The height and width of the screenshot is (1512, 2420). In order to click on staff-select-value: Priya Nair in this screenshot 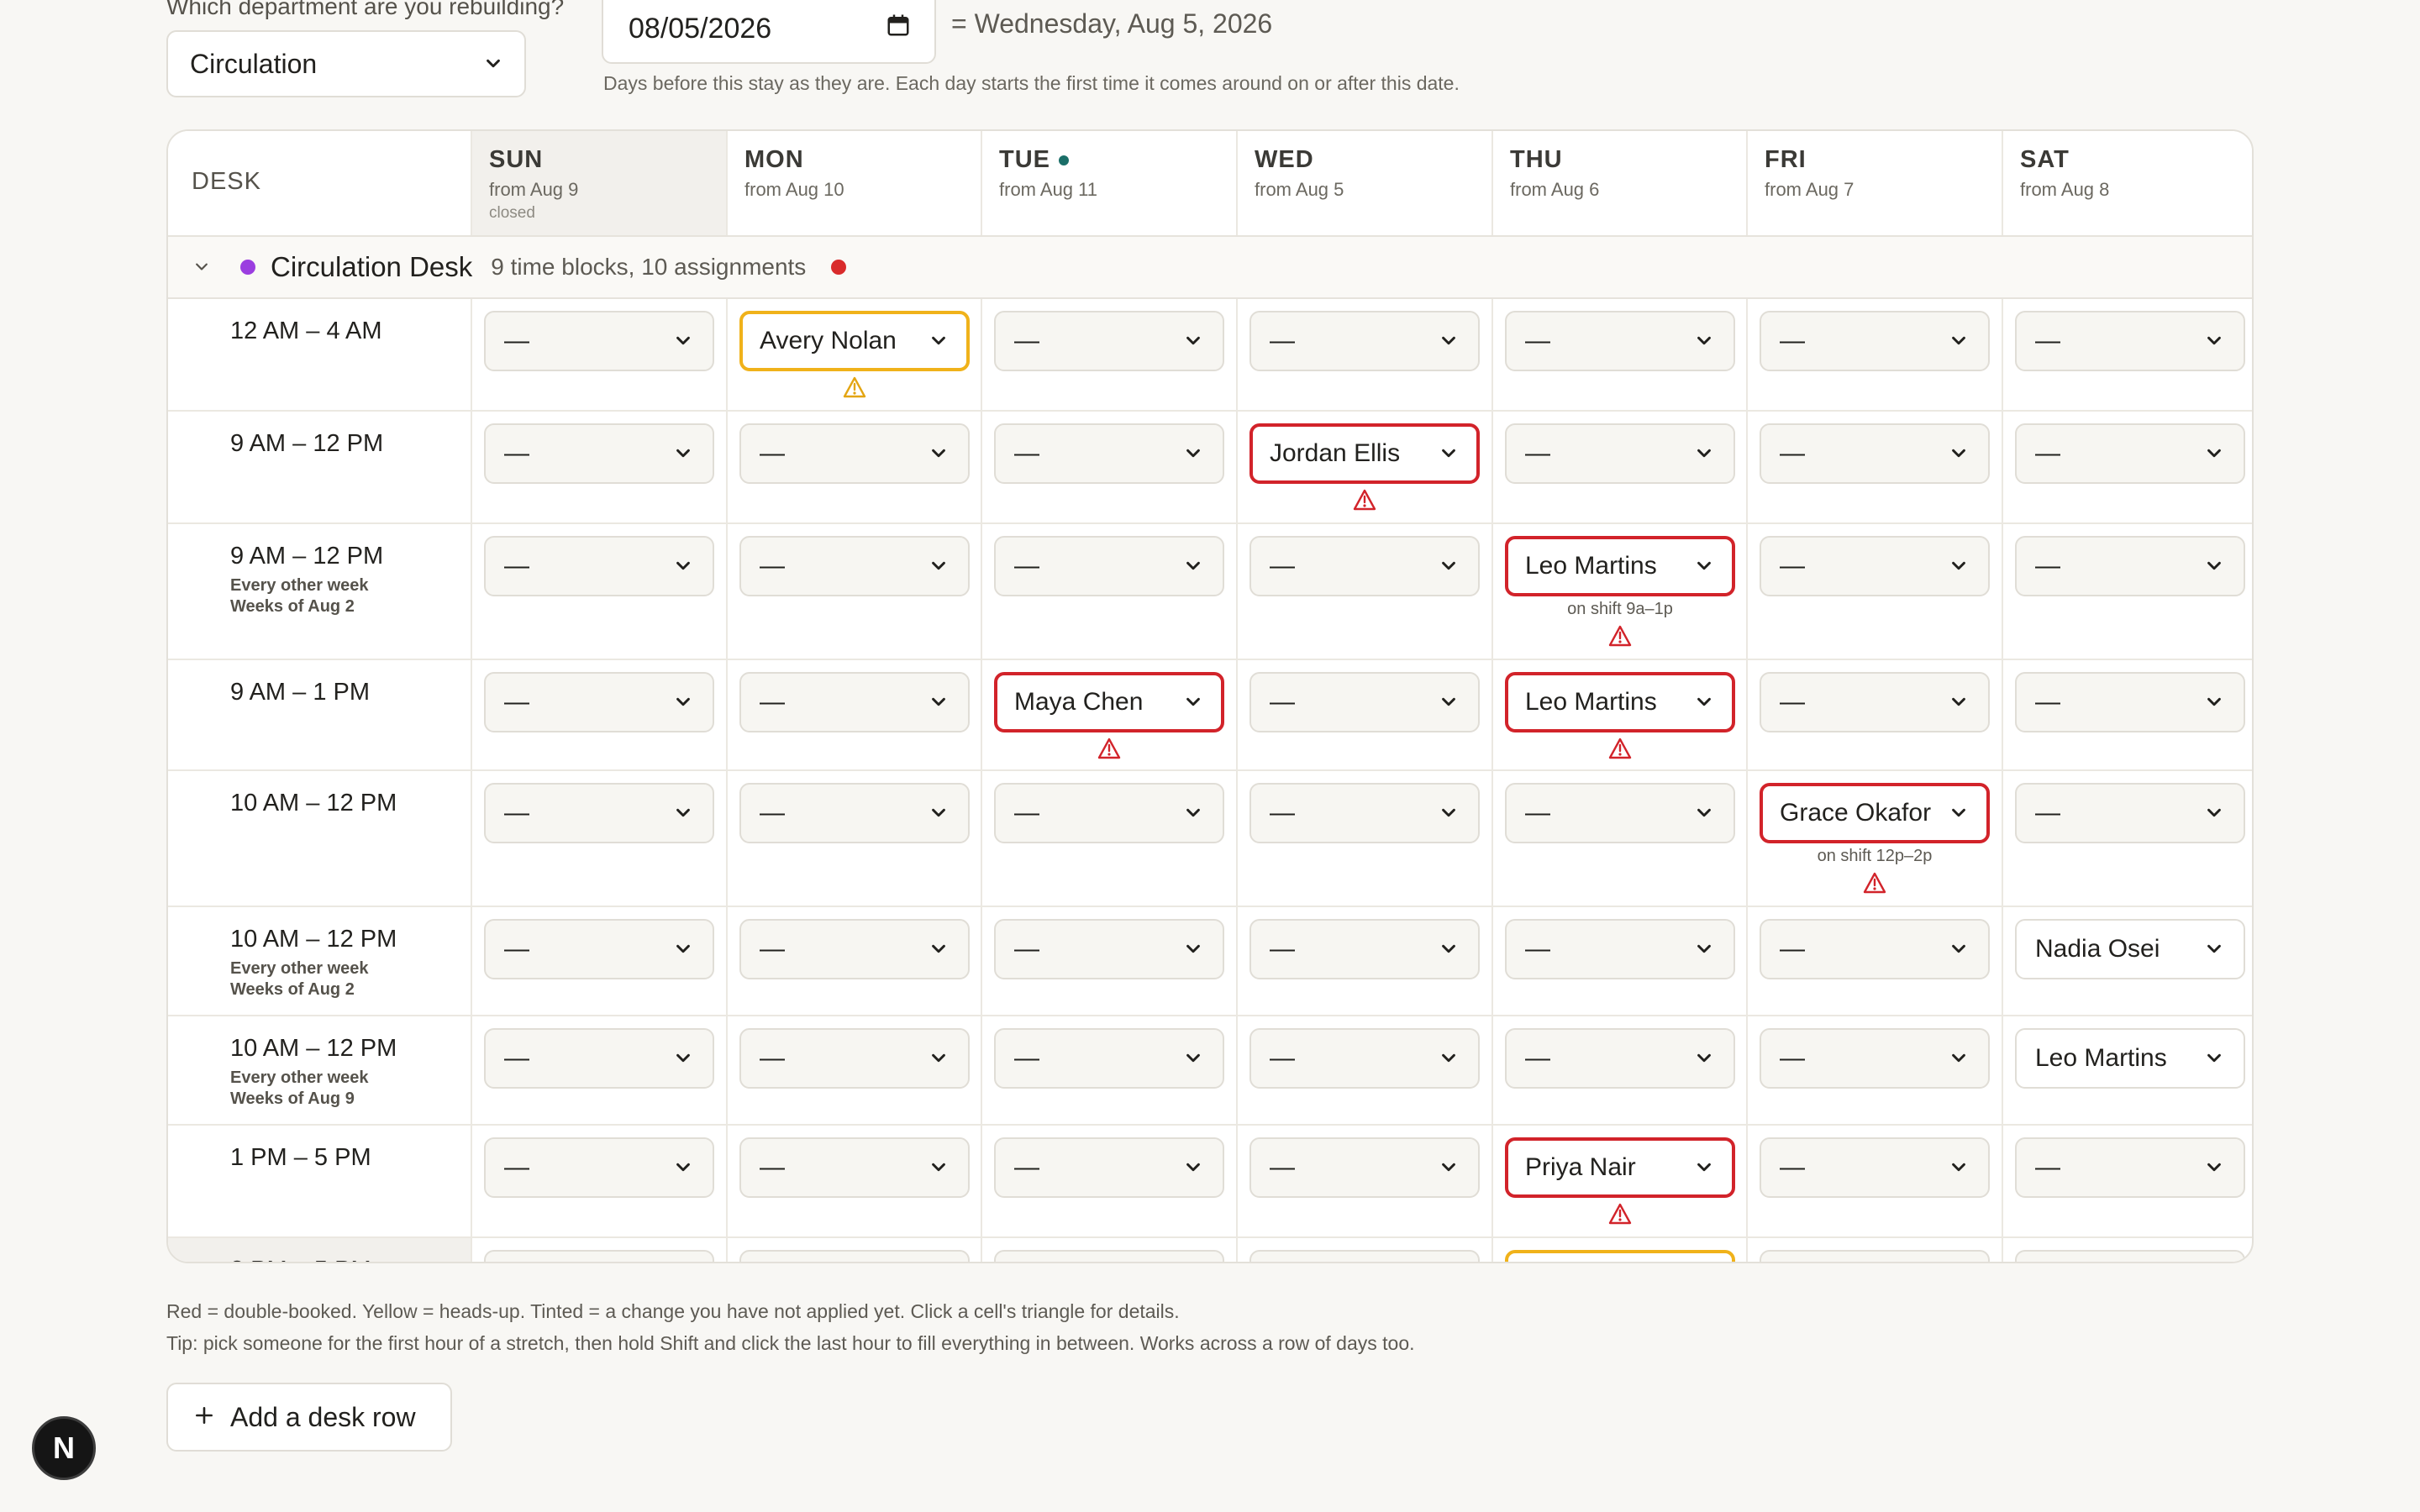, I will do `click(1580, 1167)`.